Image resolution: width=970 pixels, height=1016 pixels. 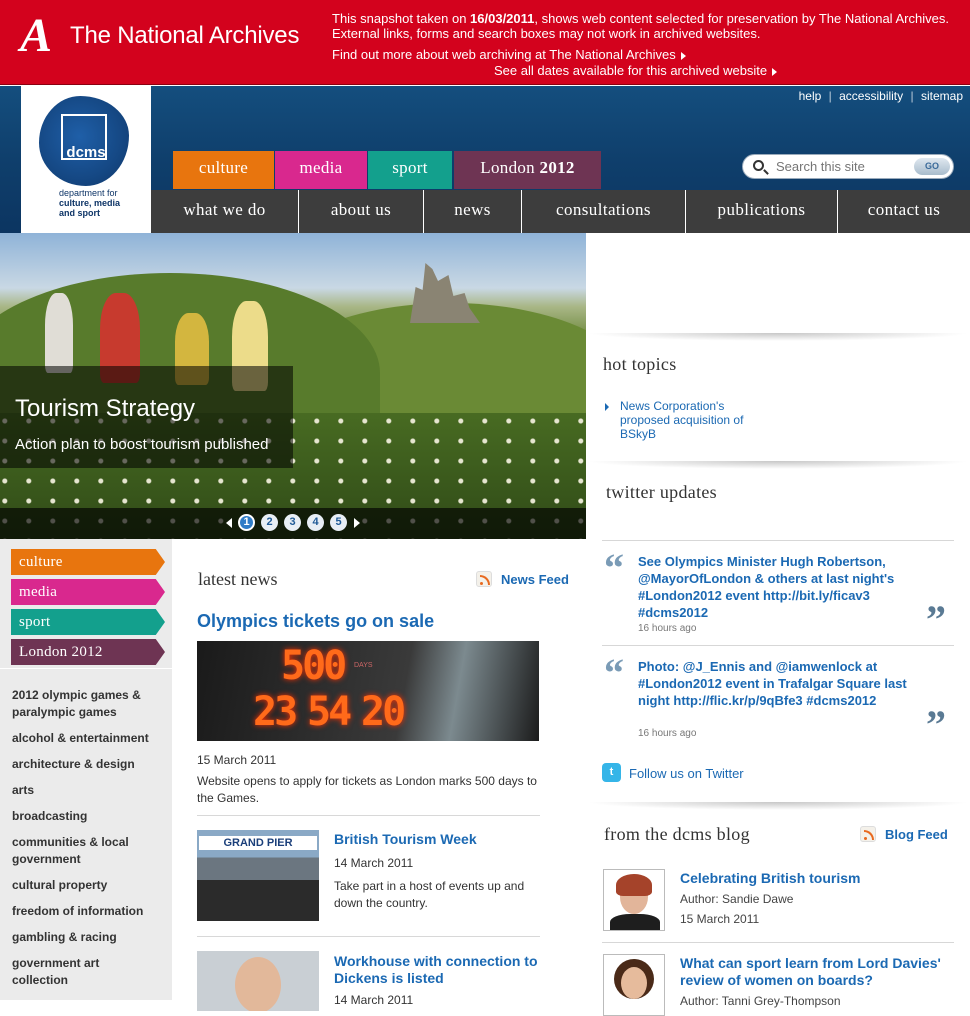 What do you see at coordinates (405, 839) in the screenshot?
I see `news-item-title: British Tourism Week` at bounding box center [405, 839].